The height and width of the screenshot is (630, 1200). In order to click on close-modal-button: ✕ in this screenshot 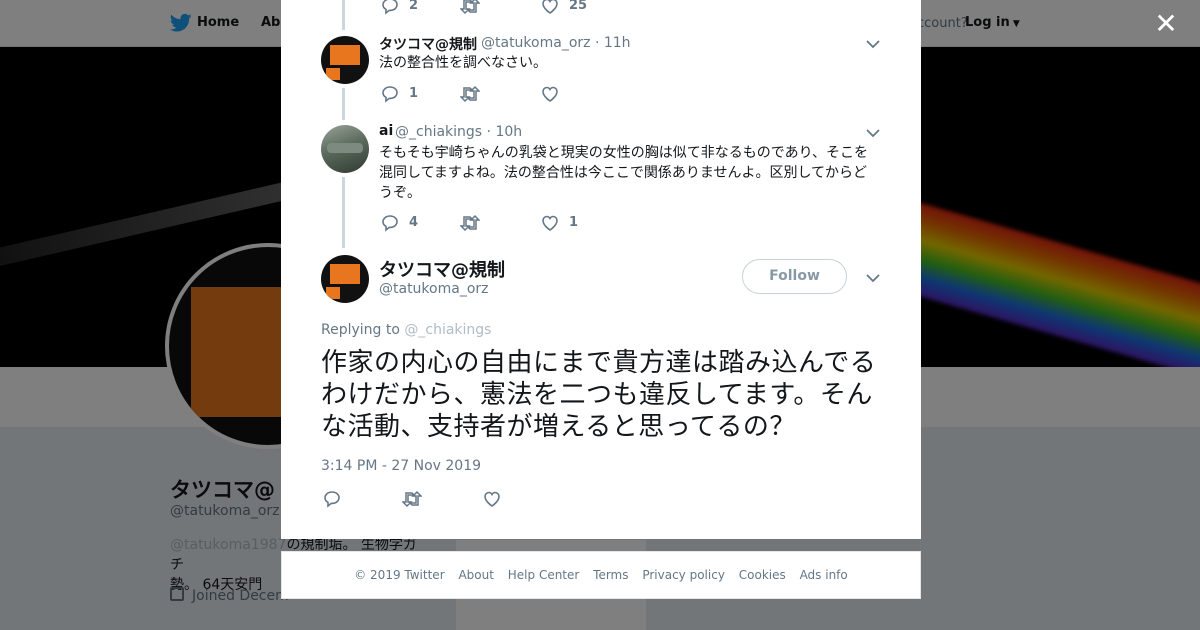, I will do `click(1166, 24)`.